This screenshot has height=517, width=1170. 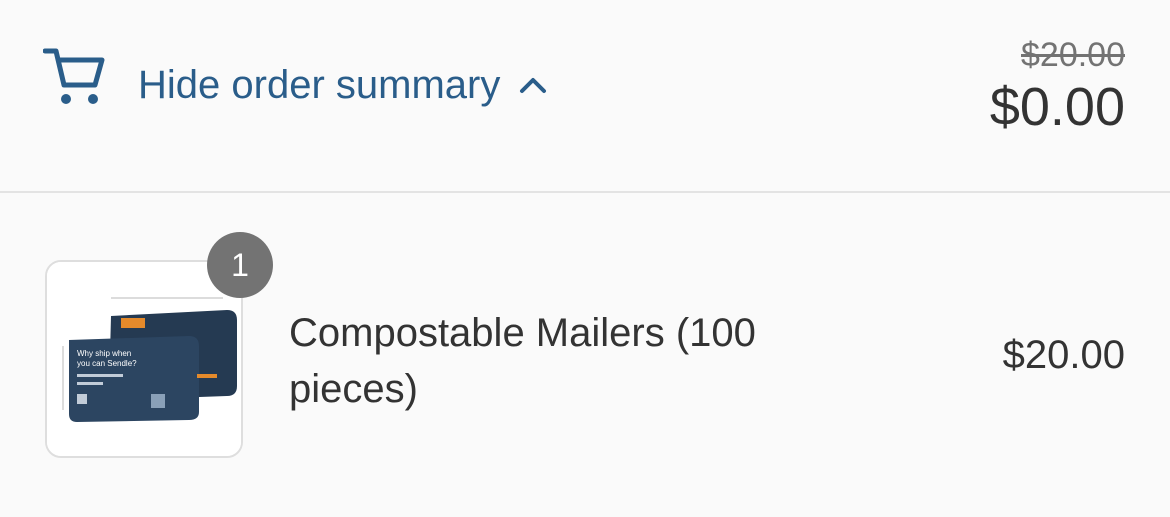 I want to click on item-name: Compostable Mailers (100 pieces), so click(x=522, y=361).